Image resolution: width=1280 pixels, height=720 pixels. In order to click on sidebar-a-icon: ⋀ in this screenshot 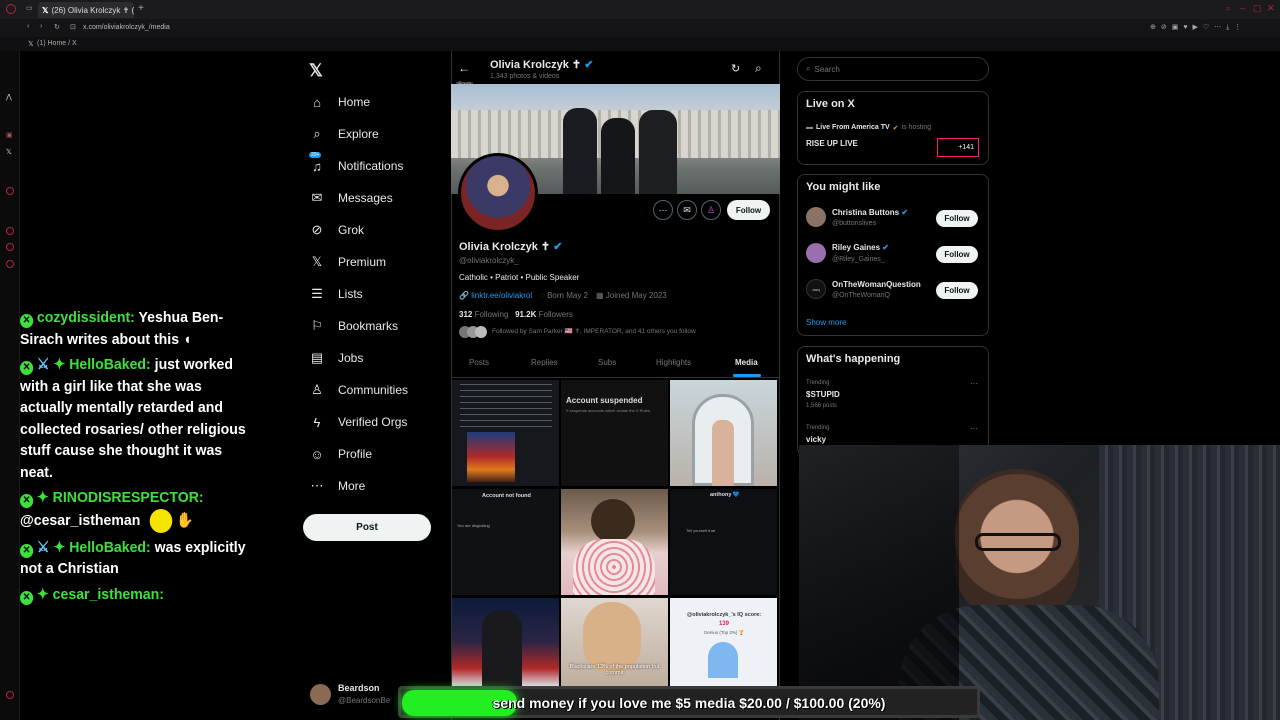, I will do `click(9, 97)`.